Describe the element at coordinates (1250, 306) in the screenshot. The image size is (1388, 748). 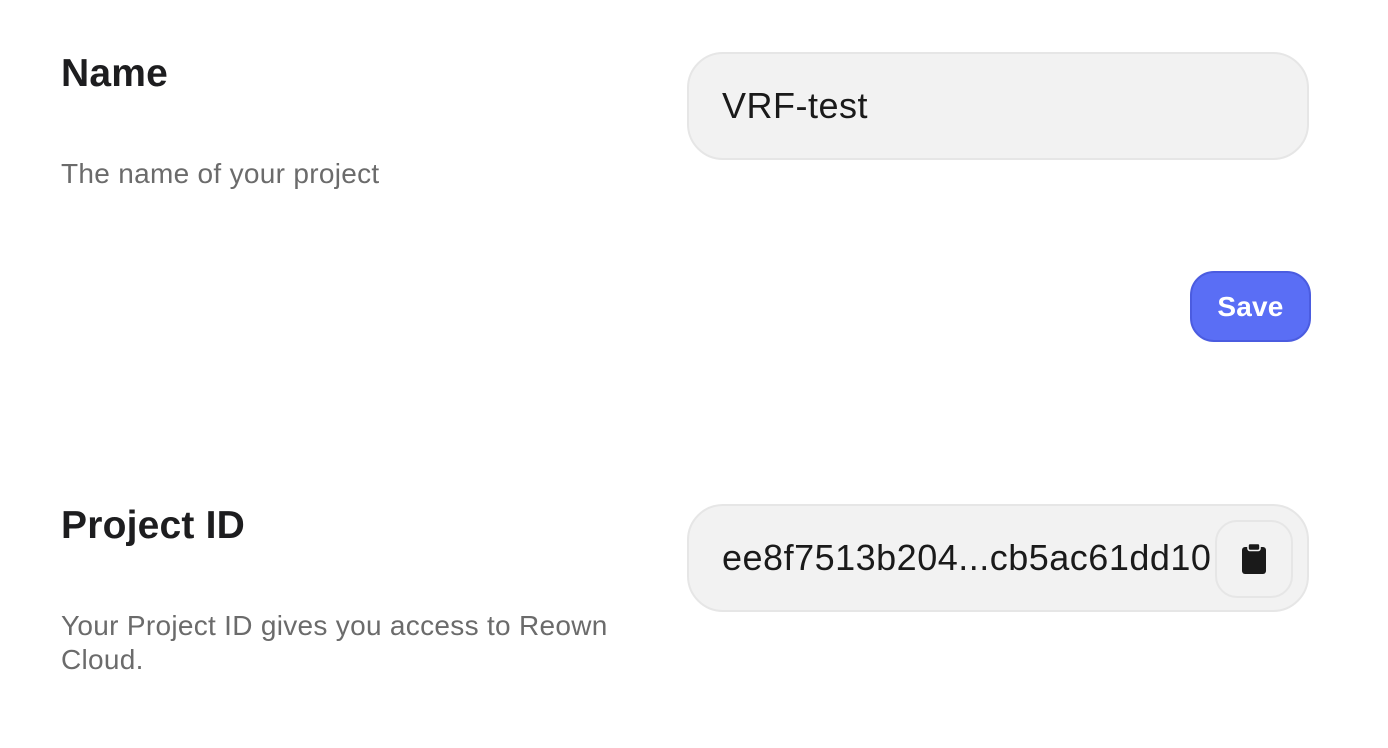
I see `save-button: Save` at that location.